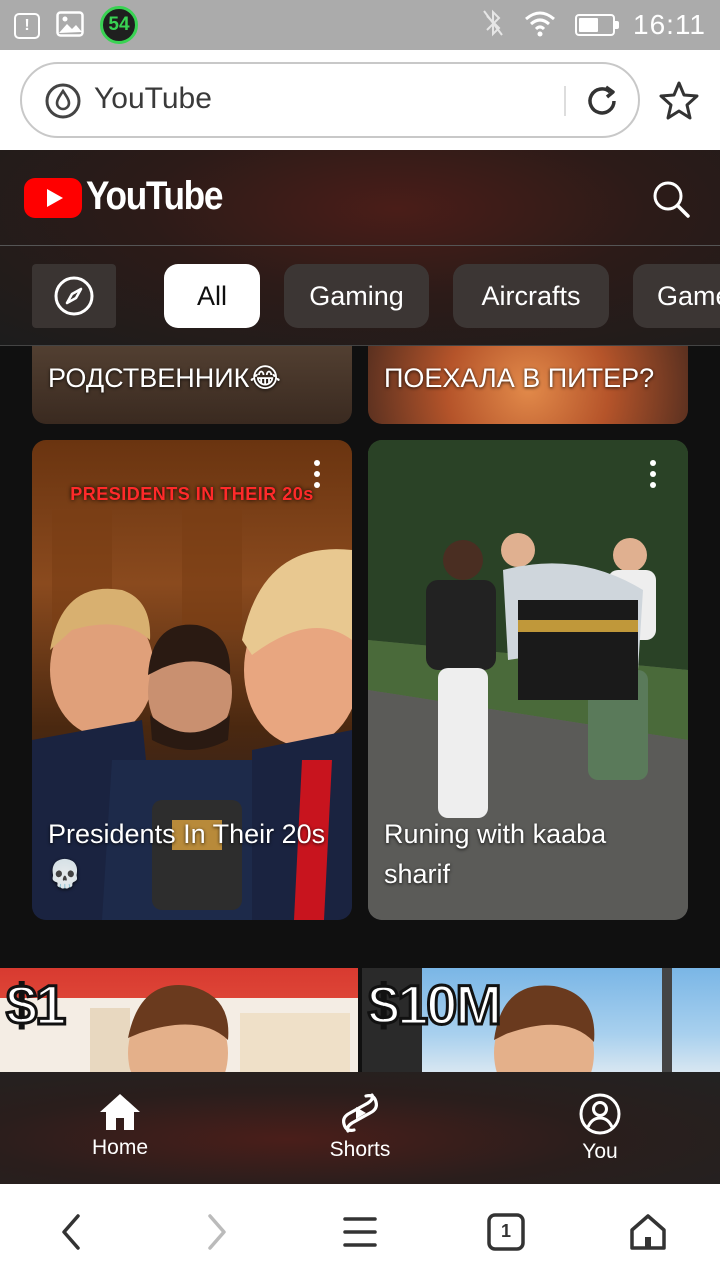  I want to click on nav-you-label: You, so click(600, 1151).